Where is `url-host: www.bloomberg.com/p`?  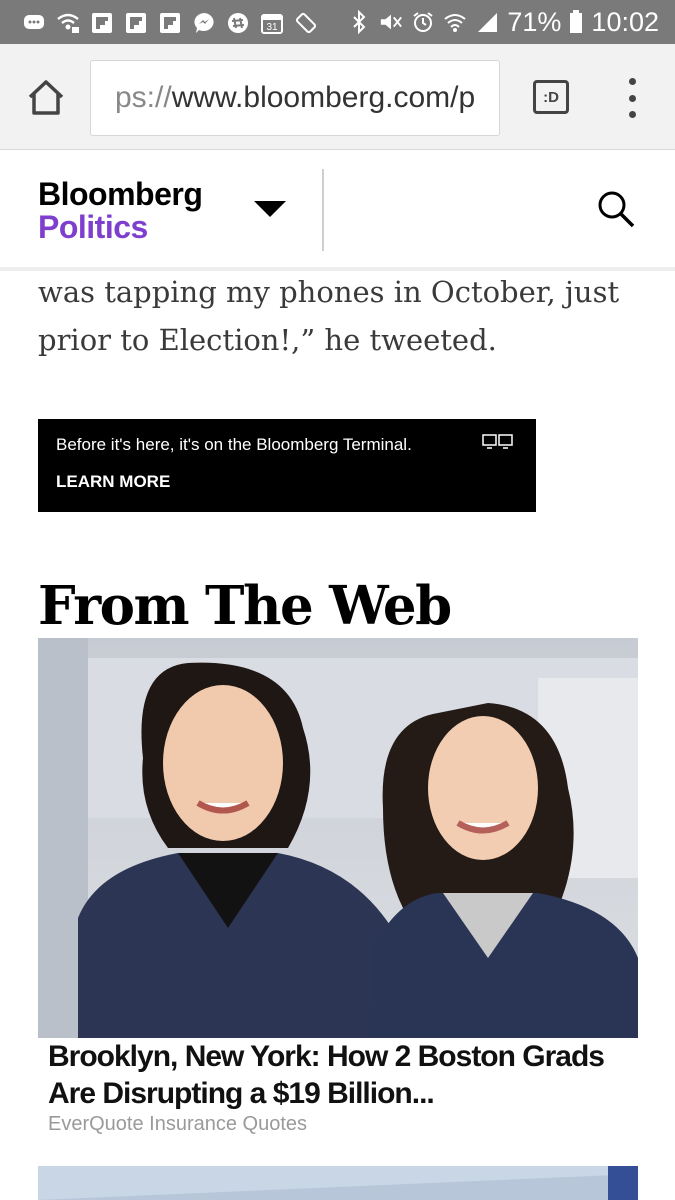
url-host: www.bloomberg.com/p is located at coordinates (323, 97).